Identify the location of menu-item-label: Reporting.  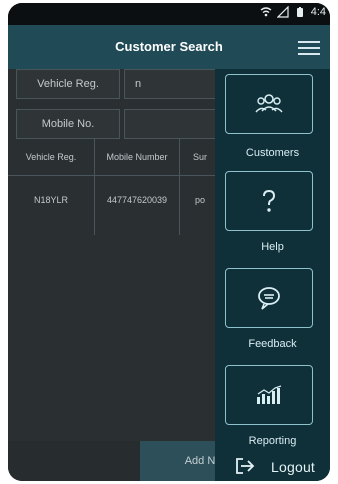
(272, 441).